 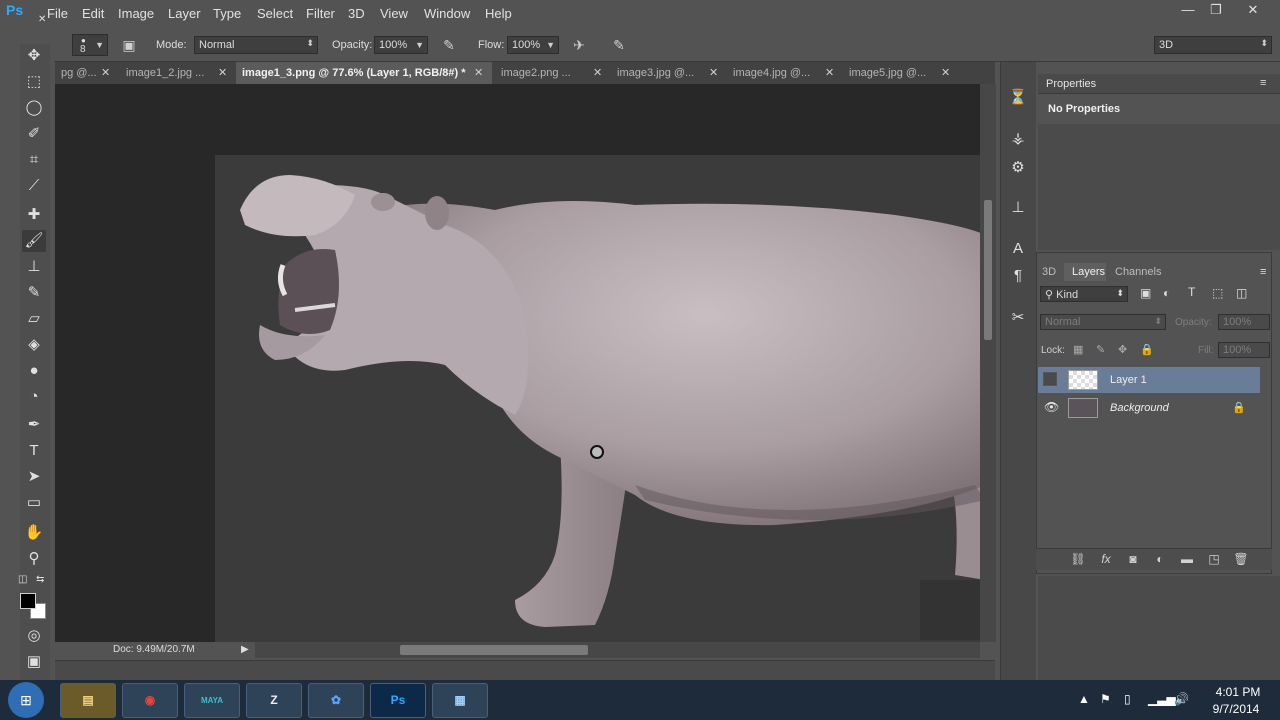 I want to click on adjustment-layer-icon: ◐, so click(x=1160, y=559).